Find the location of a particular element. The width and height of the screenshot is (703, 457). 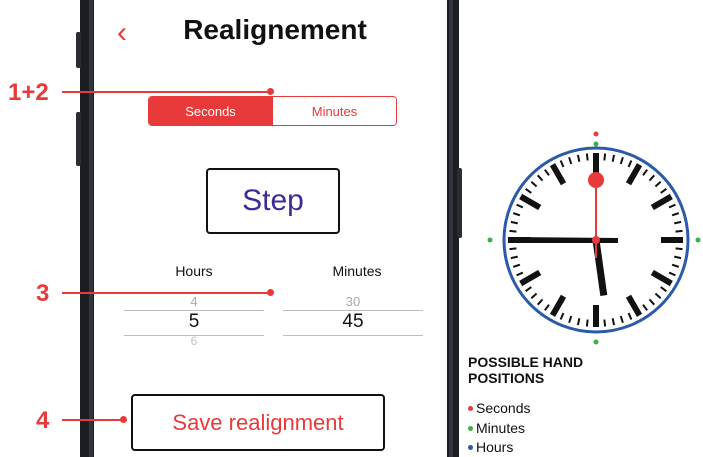

page-title: Realignement is located at coordinates (275, 29).